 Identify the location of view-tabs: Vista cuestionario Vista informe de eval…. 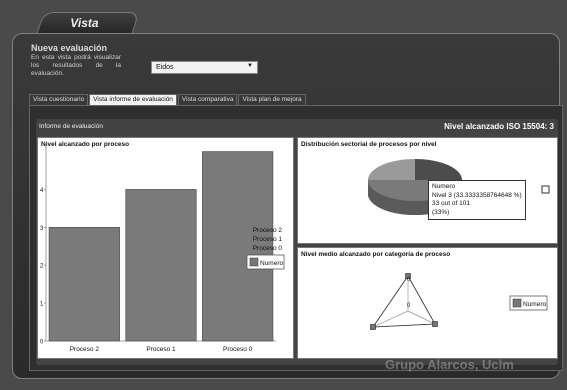
(168, 99).